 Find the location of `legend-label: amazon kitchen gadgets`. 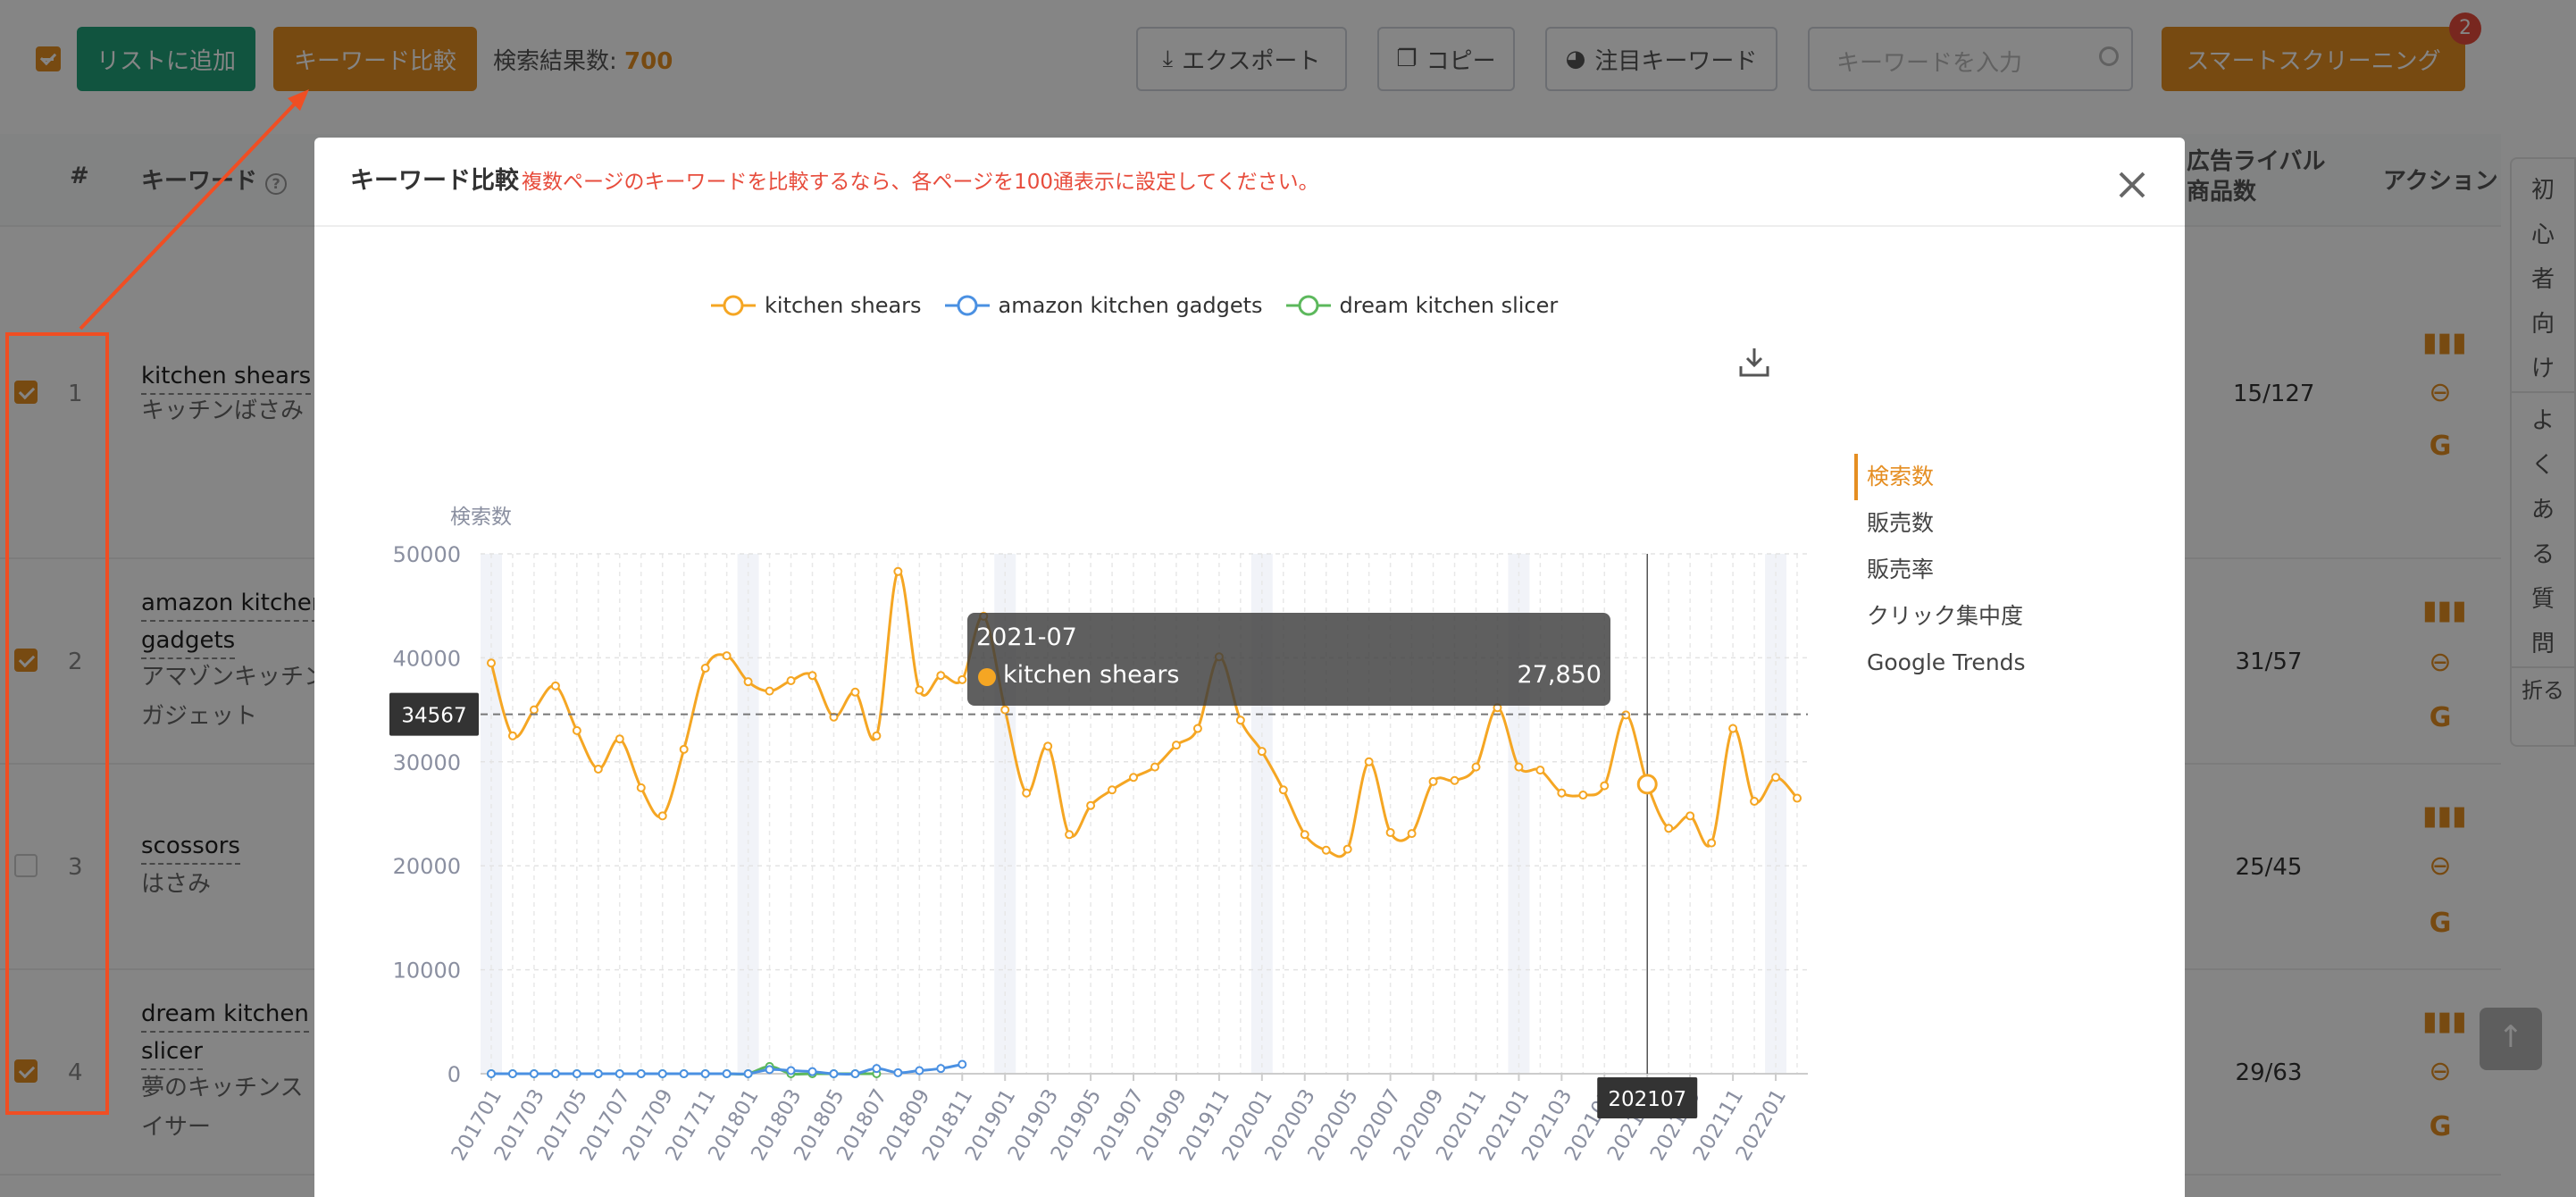

legend-label: amazon kitchen gadgets is located at coordinates (1131, 305).